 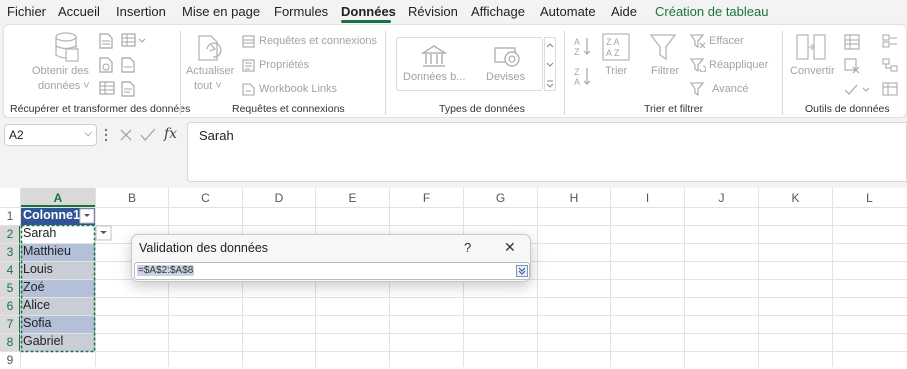 I want to click on data-validation-dialog: Validation des données ? ✕ =$A$2:$A$8, so click(x=331, y=258).